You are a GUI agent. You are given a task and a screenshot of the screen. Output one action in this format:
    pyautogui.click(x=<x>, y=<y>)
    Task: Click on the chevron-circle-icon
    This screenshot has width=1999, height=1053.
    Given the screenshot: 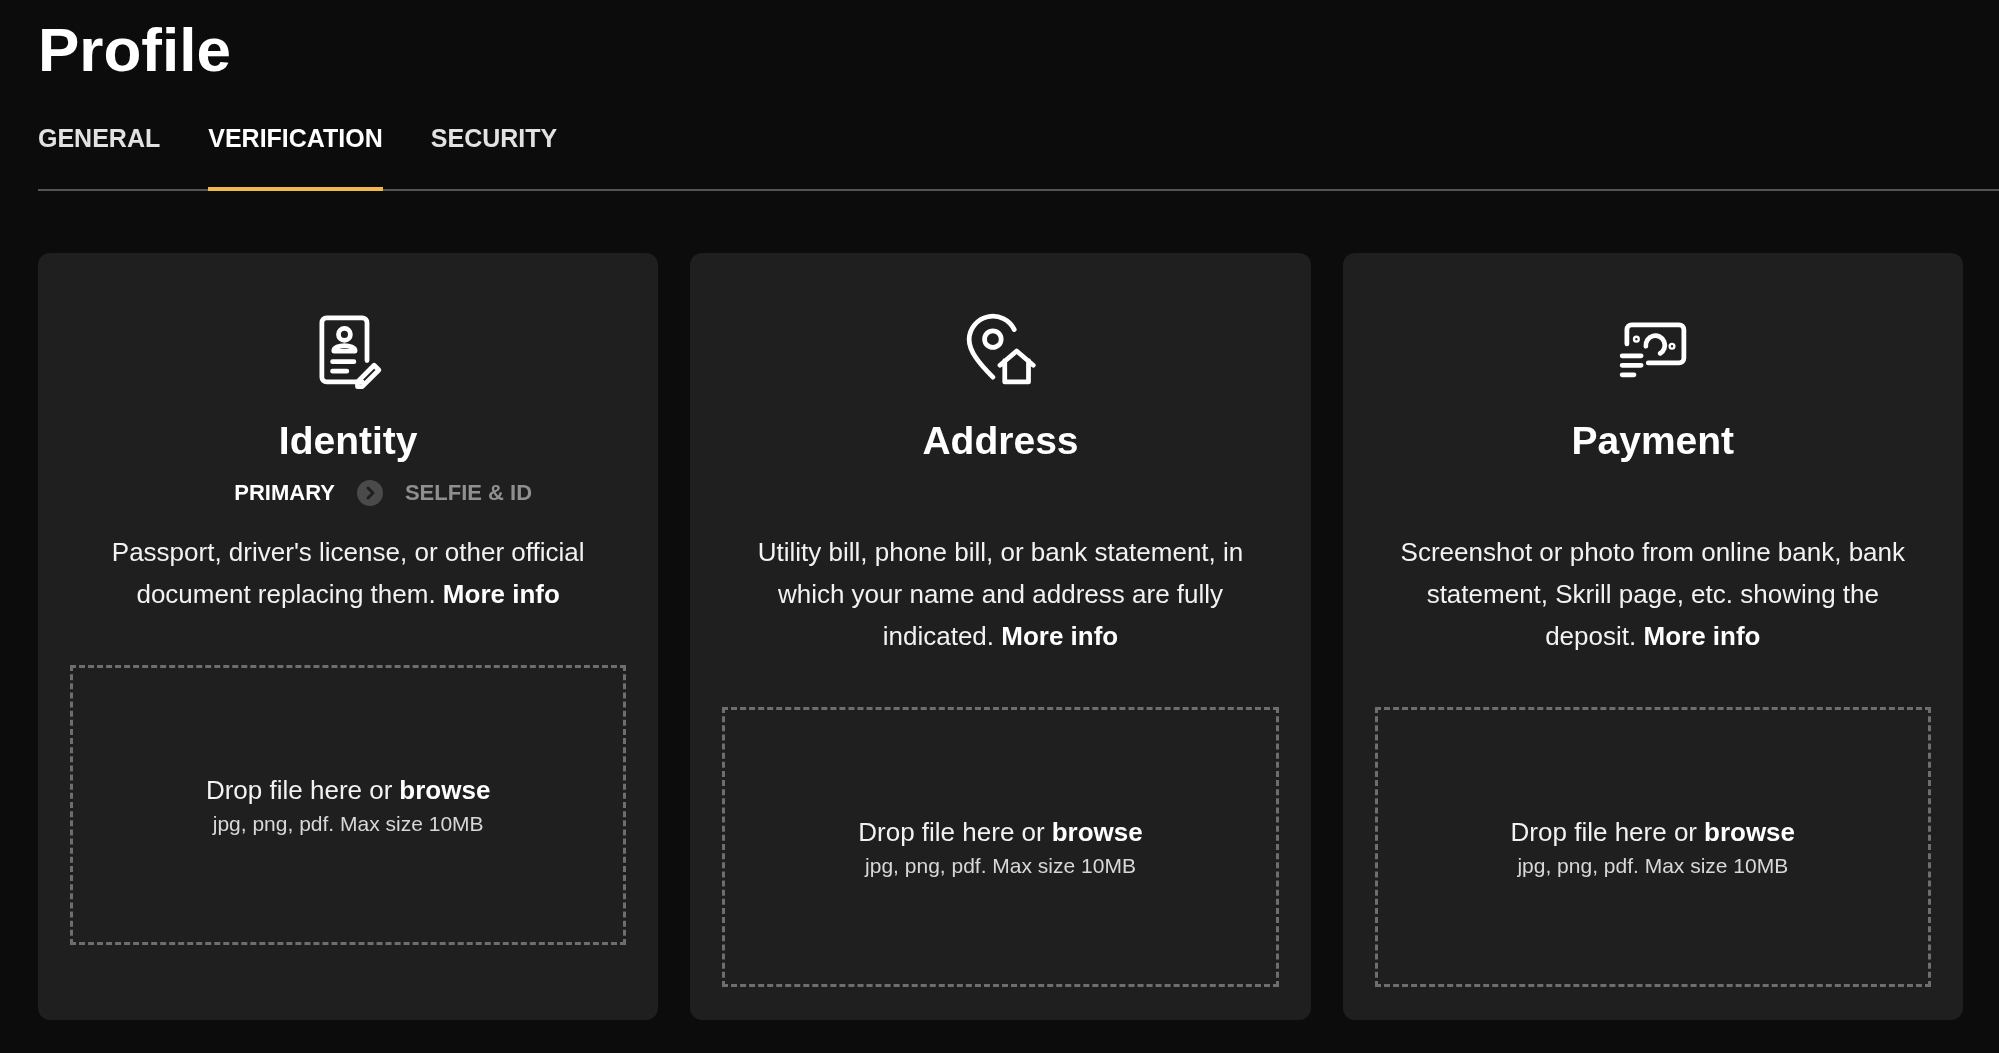 What is the action you would take?
    pyautogui.click(x=369, y=493)
    